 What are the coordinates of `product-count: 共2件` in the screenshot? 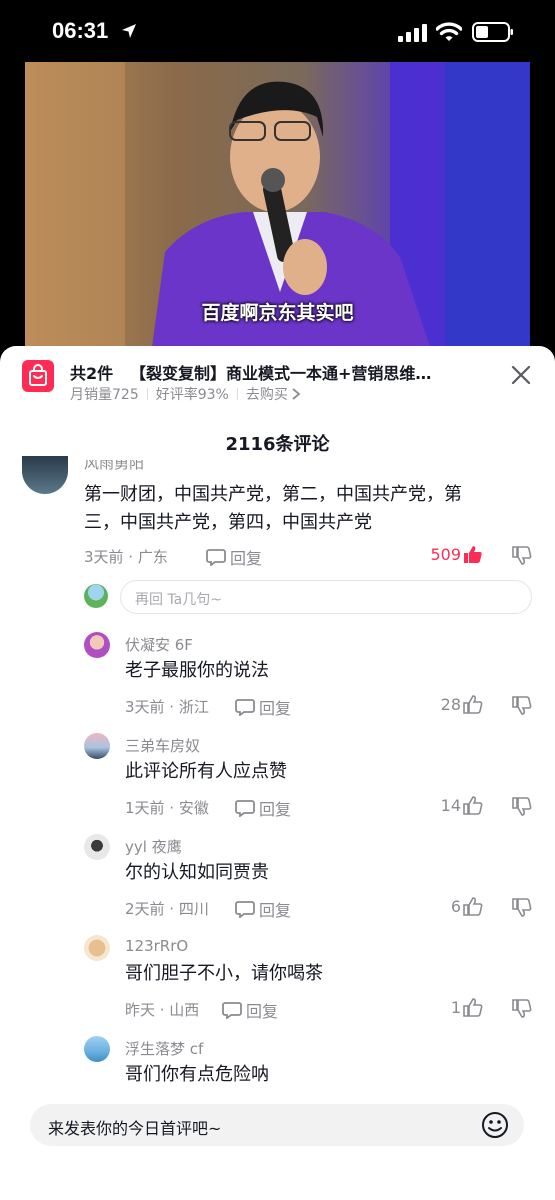 It's located at (92, 373).